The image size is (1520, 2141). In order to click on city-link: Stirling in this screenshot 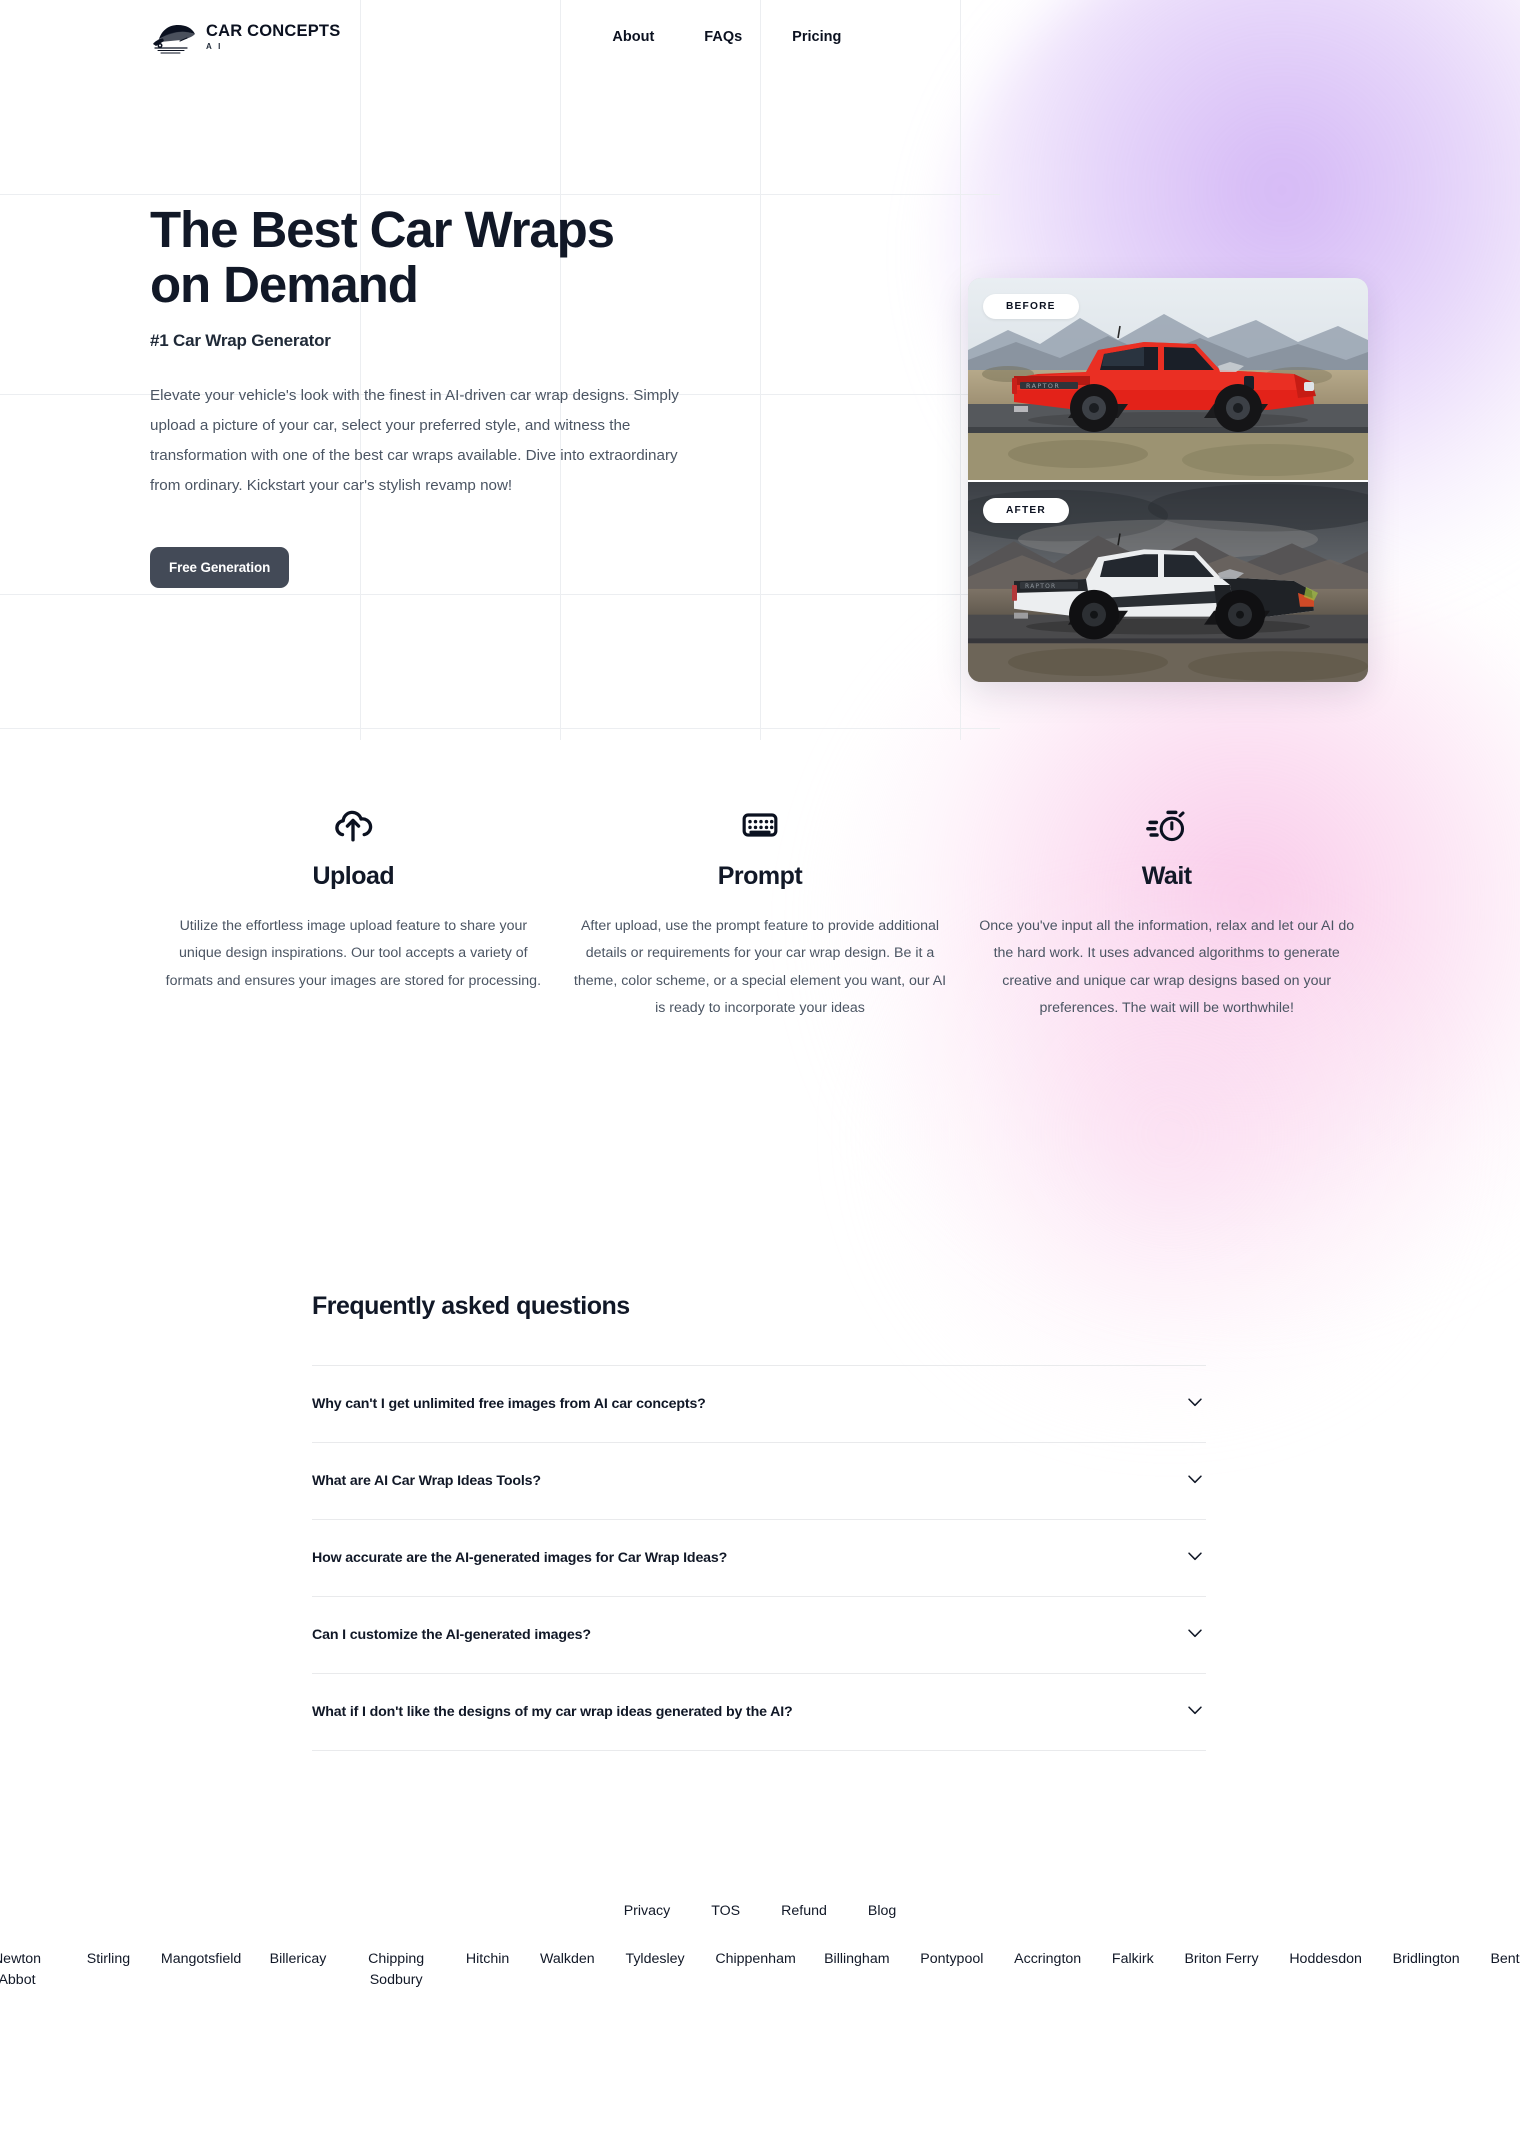, I will do `click(108, 1959)`.